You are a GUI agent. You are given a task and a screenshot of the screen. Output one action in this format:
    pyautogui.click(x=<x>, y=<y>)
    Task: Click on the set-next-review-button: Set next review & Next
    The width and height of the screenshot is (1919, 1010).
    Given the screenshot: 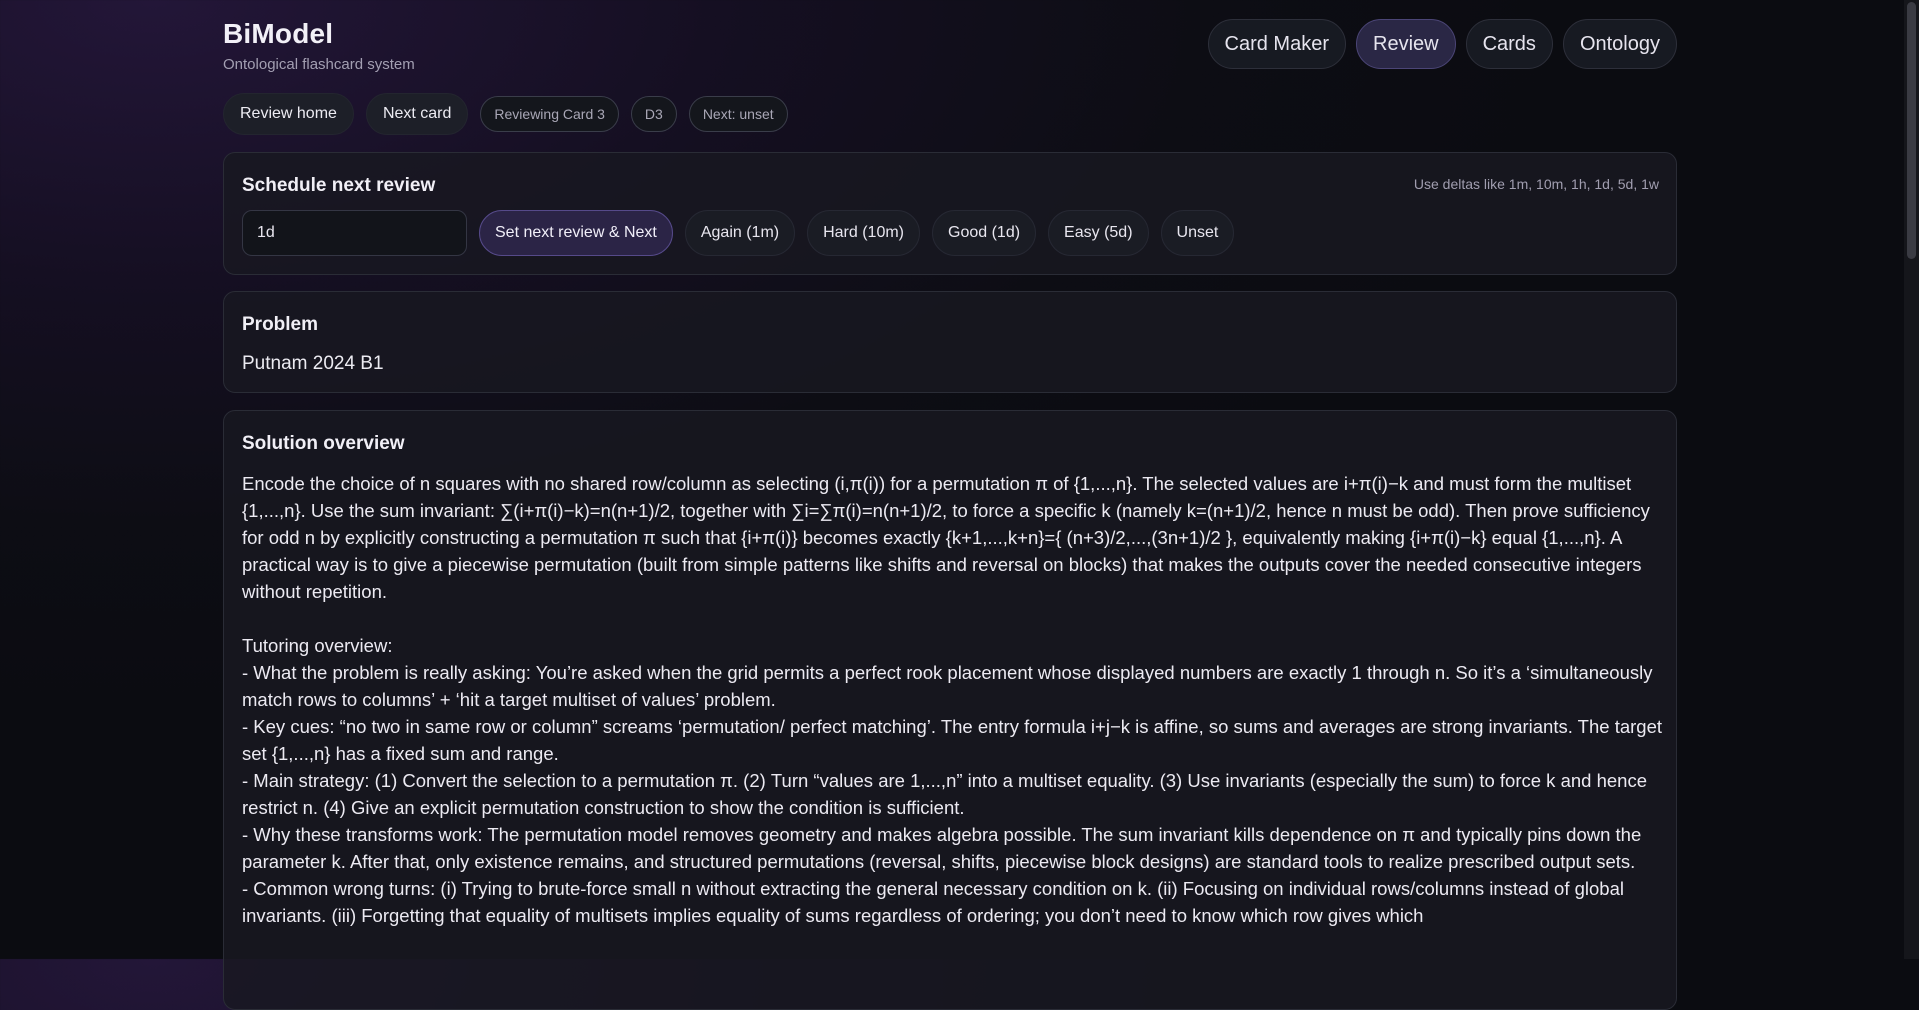 What is the action you would take?
    pyautogui.click(x=576, y=233)
    